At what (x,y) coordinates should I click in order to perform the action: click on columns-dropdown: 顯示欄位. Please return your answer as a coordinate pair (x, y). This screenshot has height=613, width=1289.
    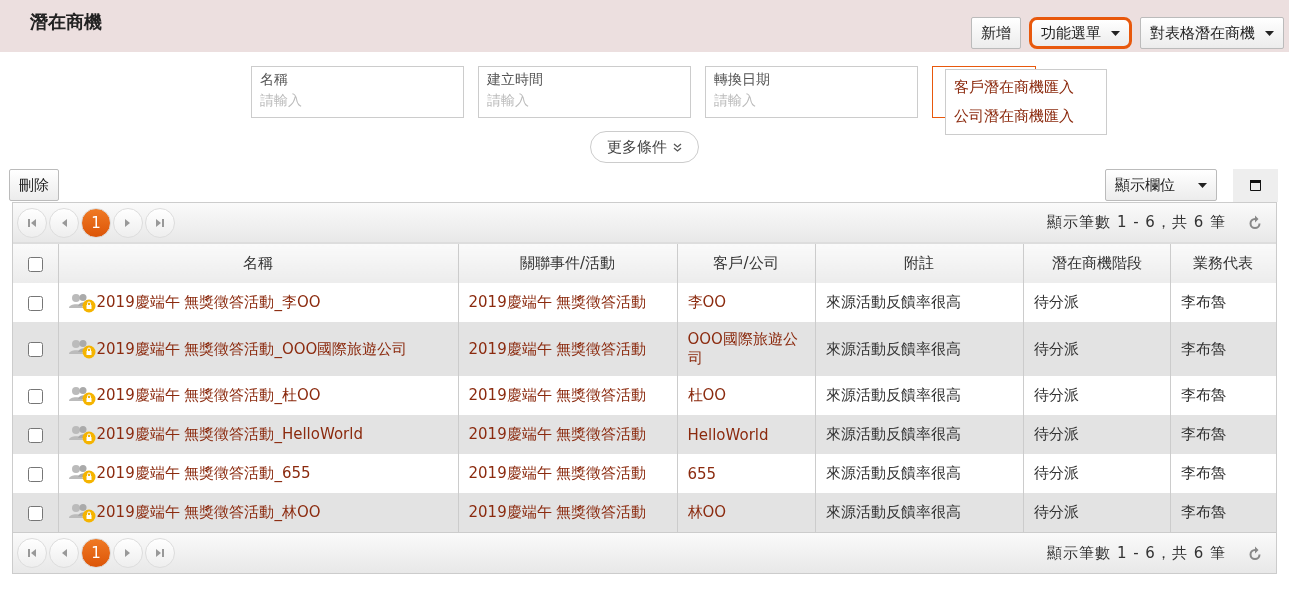
    Looking at the image, I should click on (1161, 185).